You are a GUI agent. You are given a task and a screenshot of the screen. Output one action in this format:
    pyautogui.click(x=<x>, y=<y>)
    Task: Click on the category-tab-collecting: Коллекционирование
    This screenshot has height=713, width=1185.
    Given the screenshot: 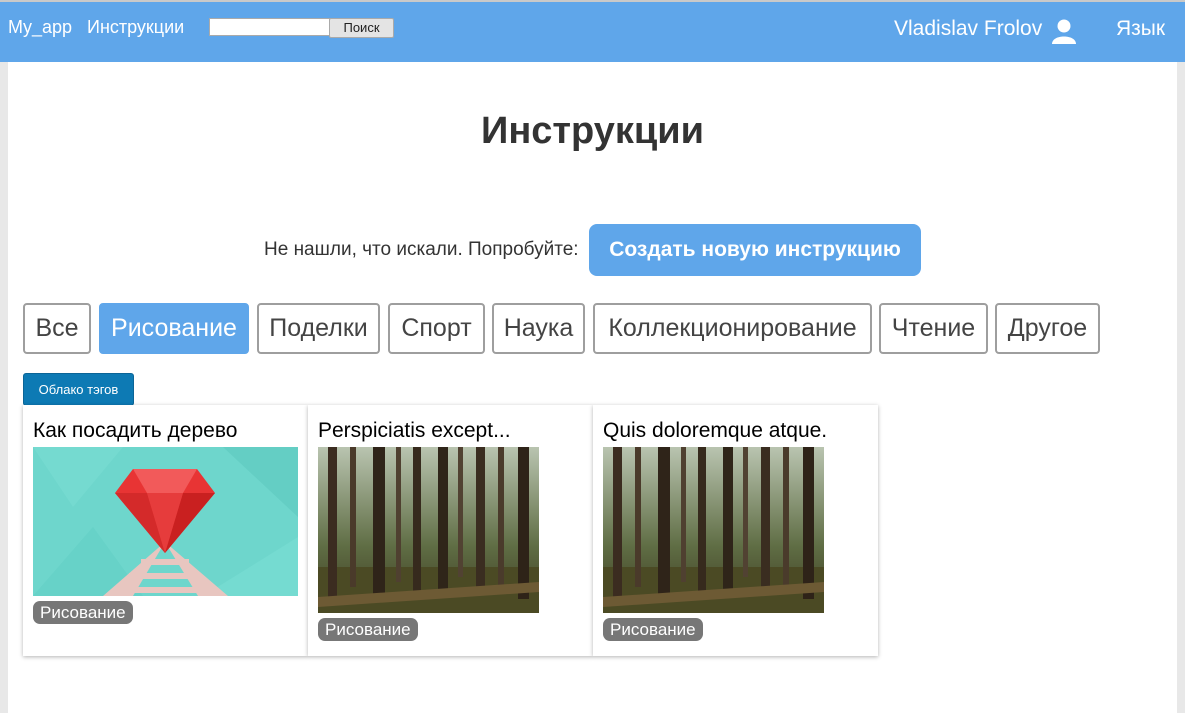 What is the action you would take?
    pyautogui.click(x=732, y=328)
    